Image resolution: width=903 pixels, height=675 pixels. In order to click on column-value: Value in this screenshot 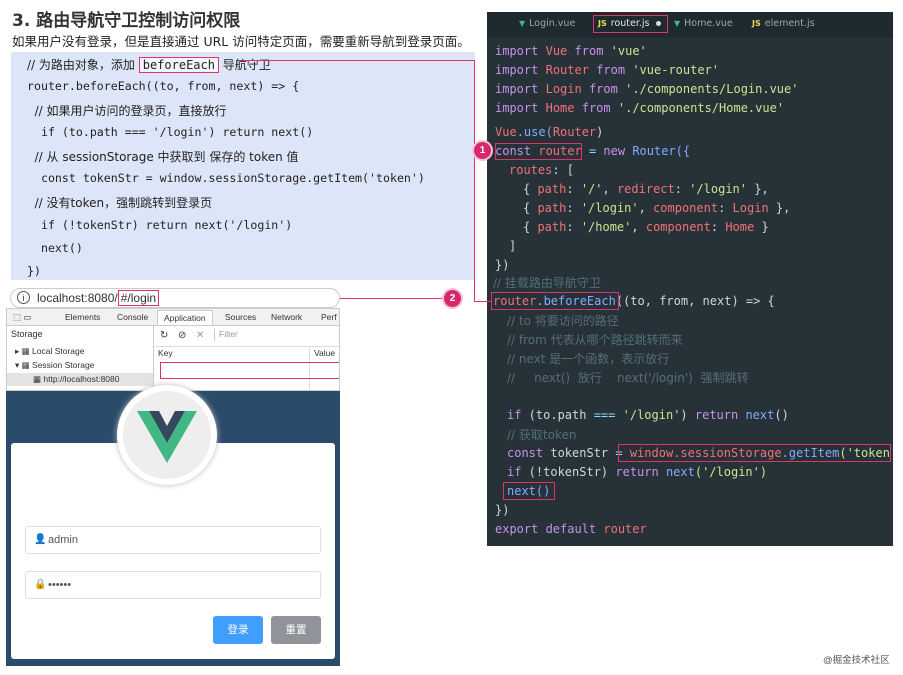, I will do `click(325, 353)`.